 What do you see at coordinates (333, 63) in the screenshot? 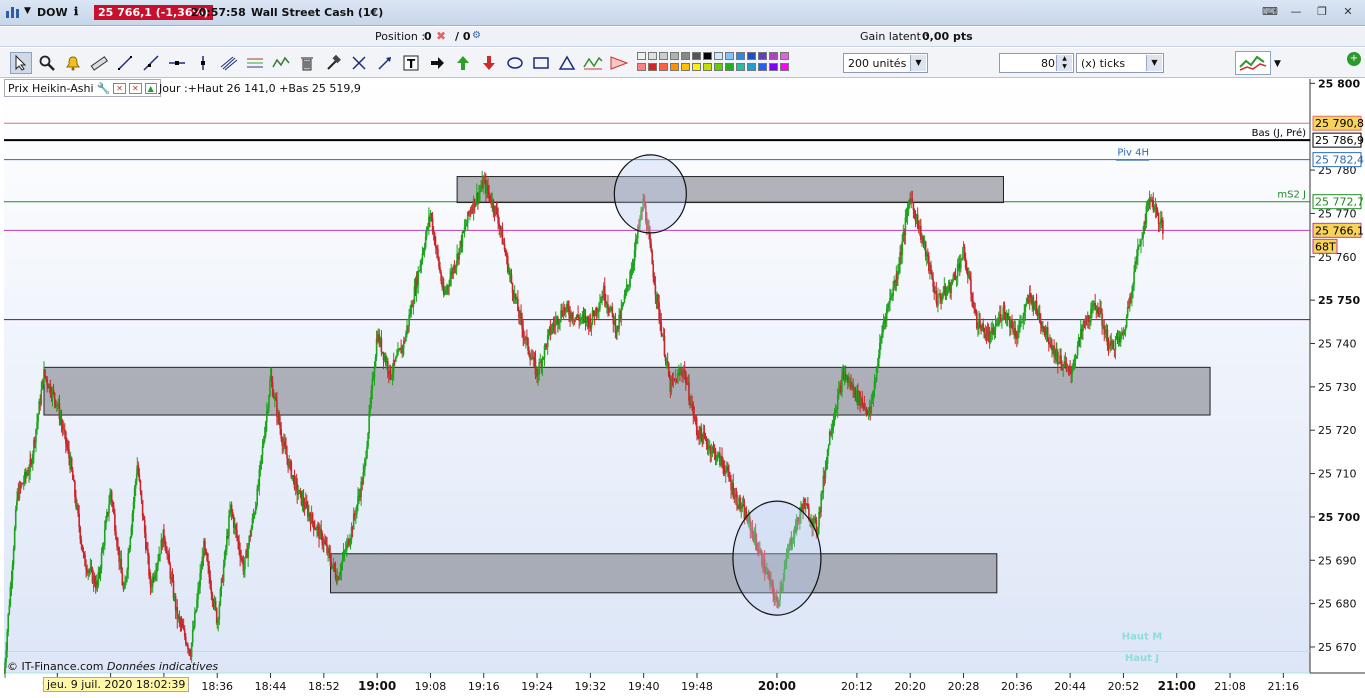
I see `hammer-tool-icon` at bounding box center [333, 63].